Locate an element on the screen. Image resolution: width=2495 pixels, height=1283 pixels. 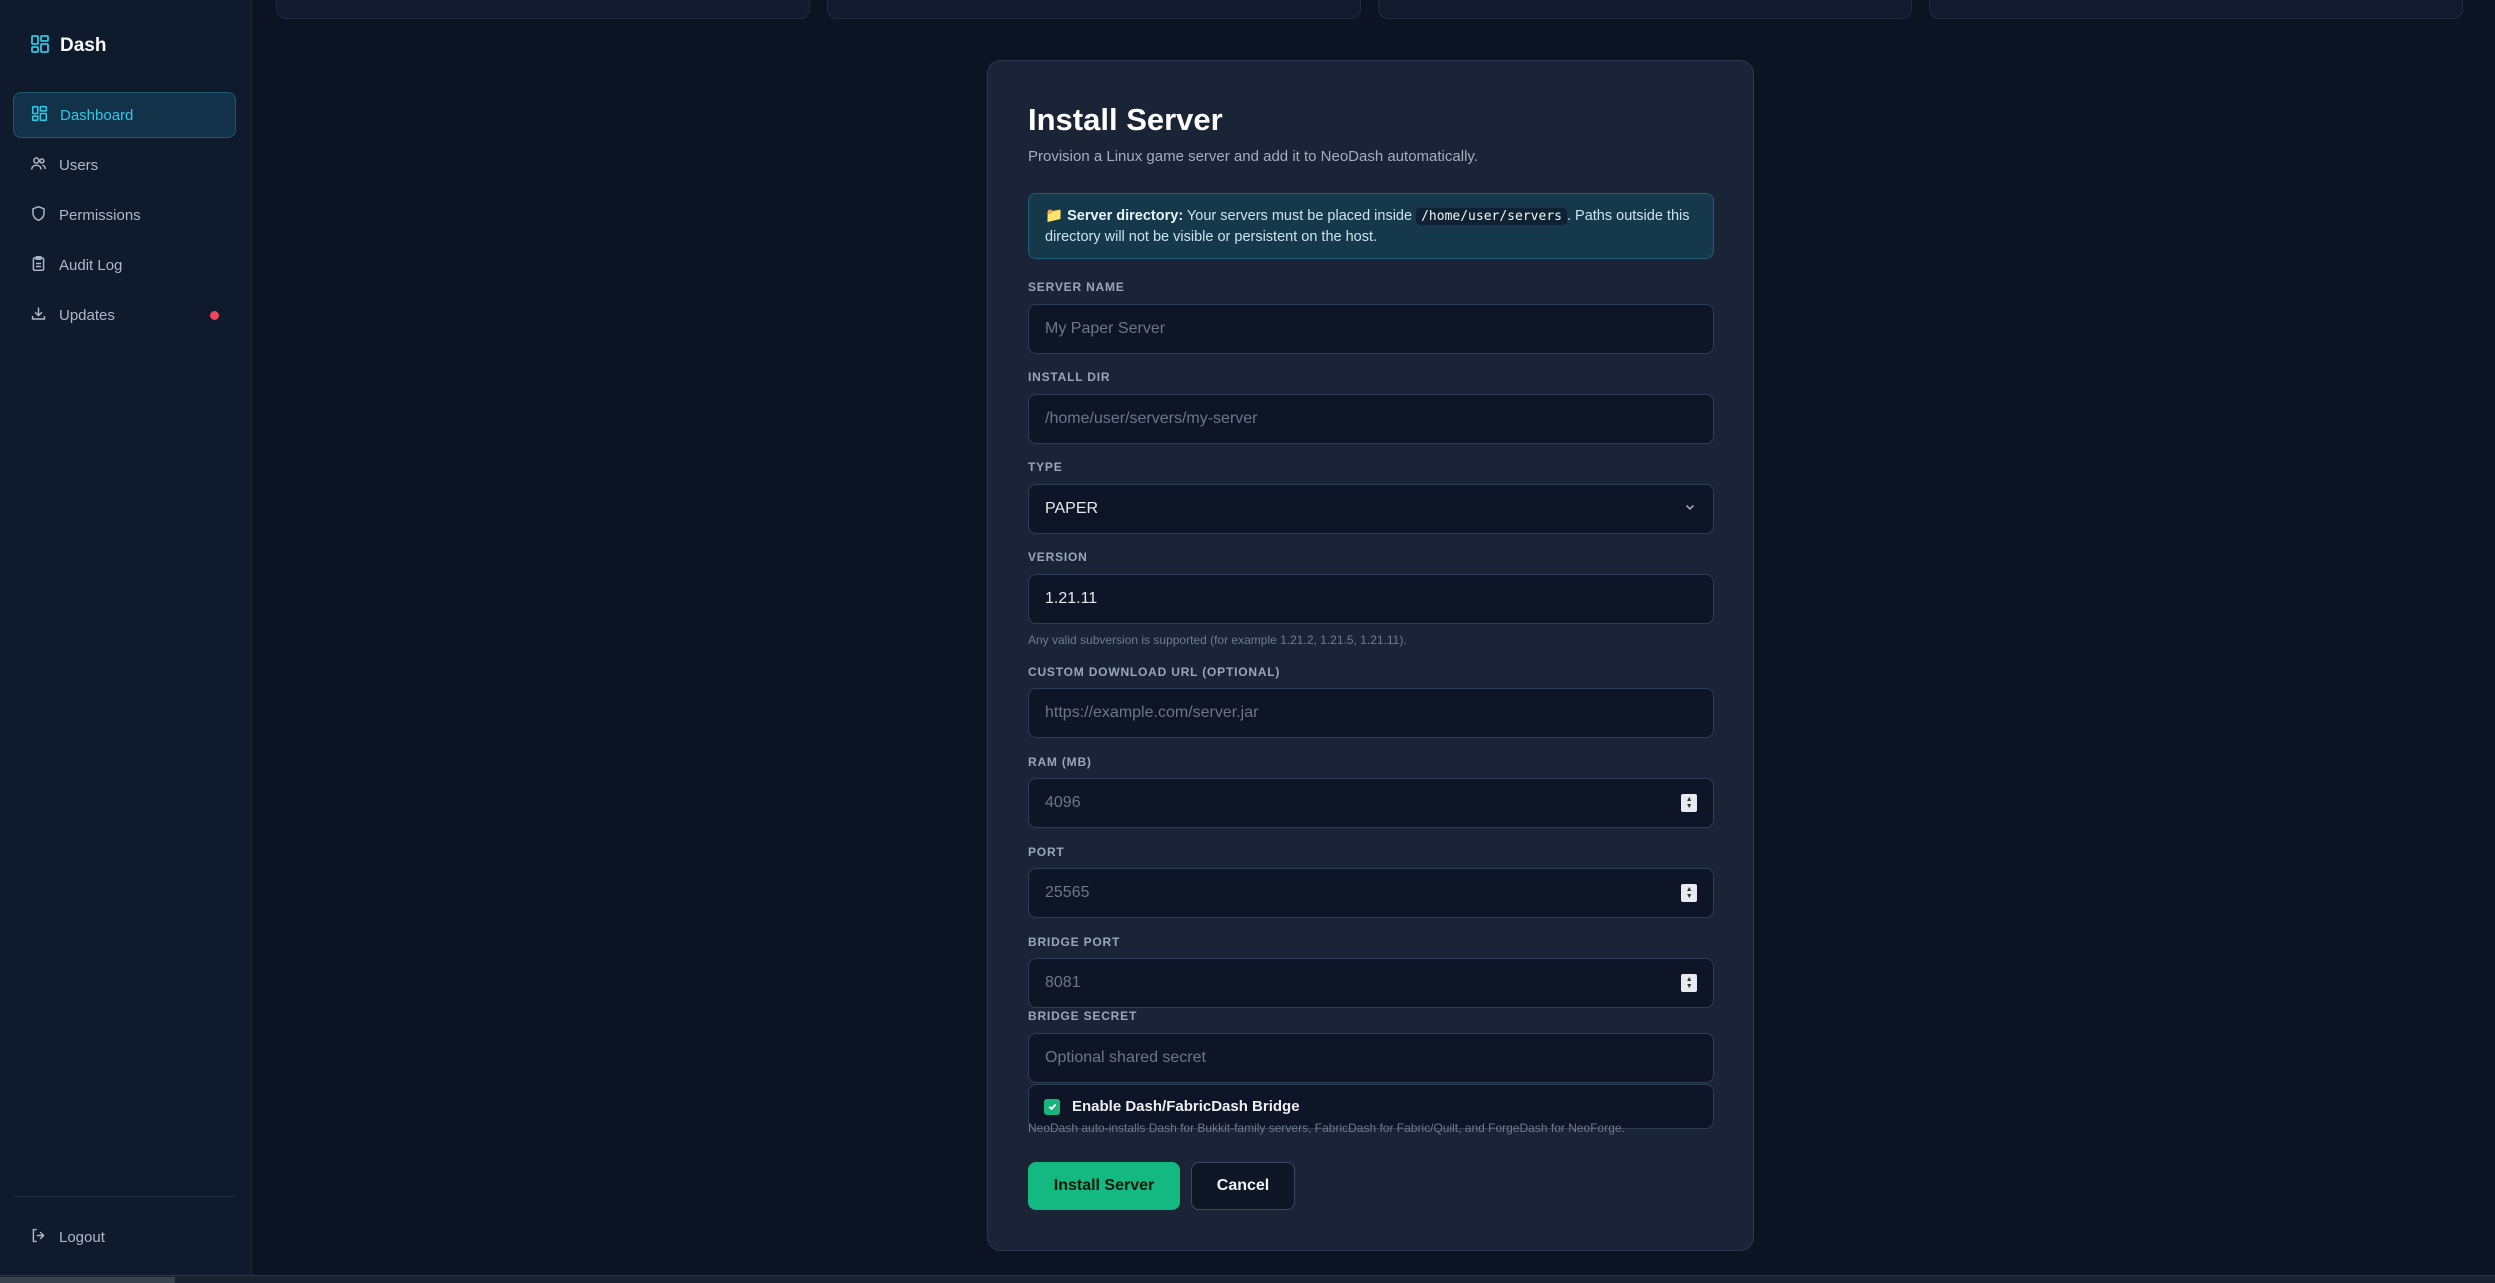
sidebar-item-permissions: Permissions is located at coordinates (124, 215).